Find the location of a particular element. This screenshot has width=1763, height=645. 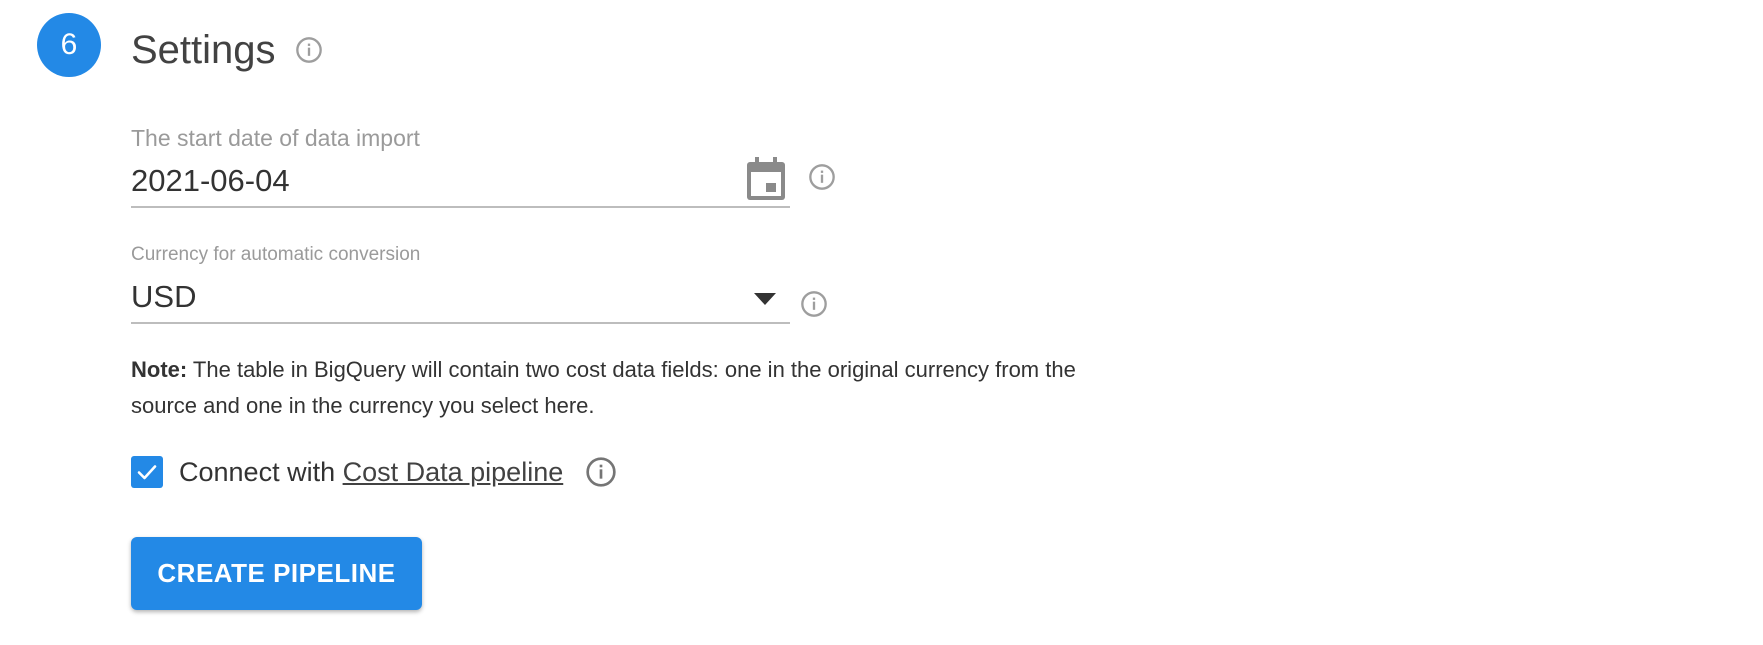

section-title: Settings is located at coordinates (203, 50).